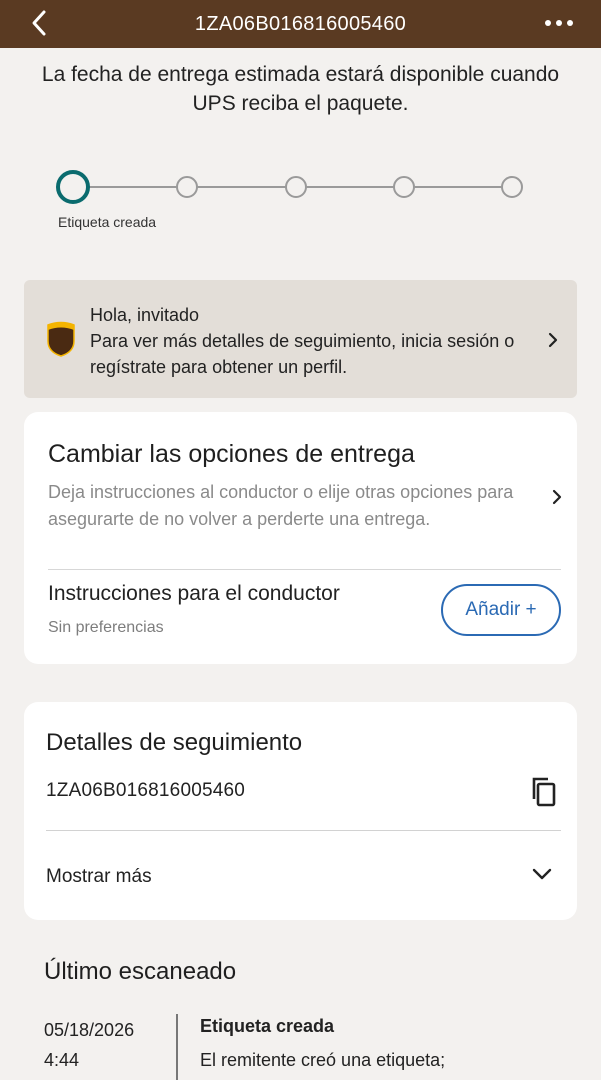 The height and width of the screenshot is (1080, 601). I want to click on driver-preference-value: Sin preferencias, so click(106, 627).